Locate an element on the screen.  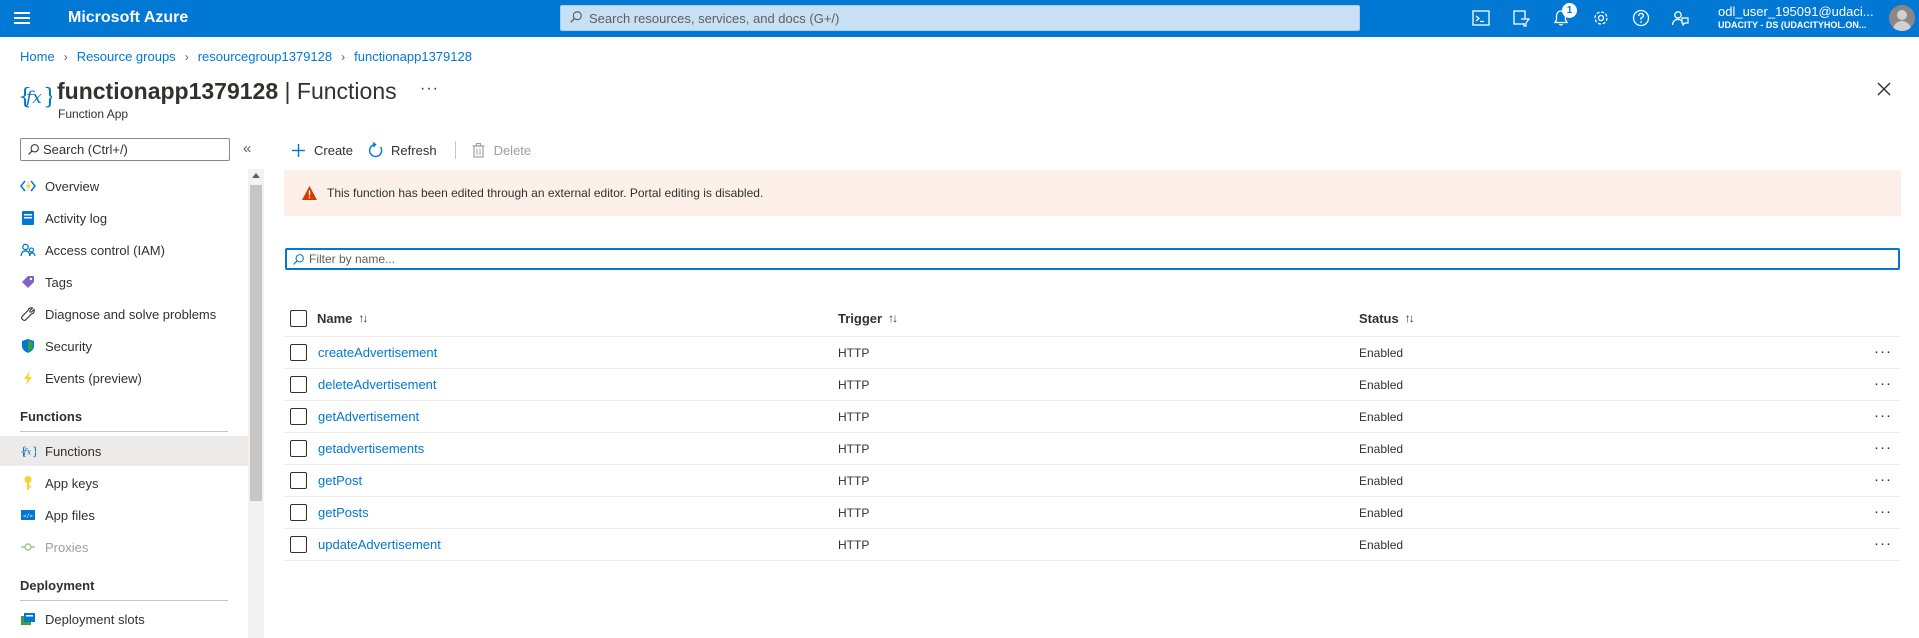
function-name-link: getadvertisements is located at coordinates (371, 448).